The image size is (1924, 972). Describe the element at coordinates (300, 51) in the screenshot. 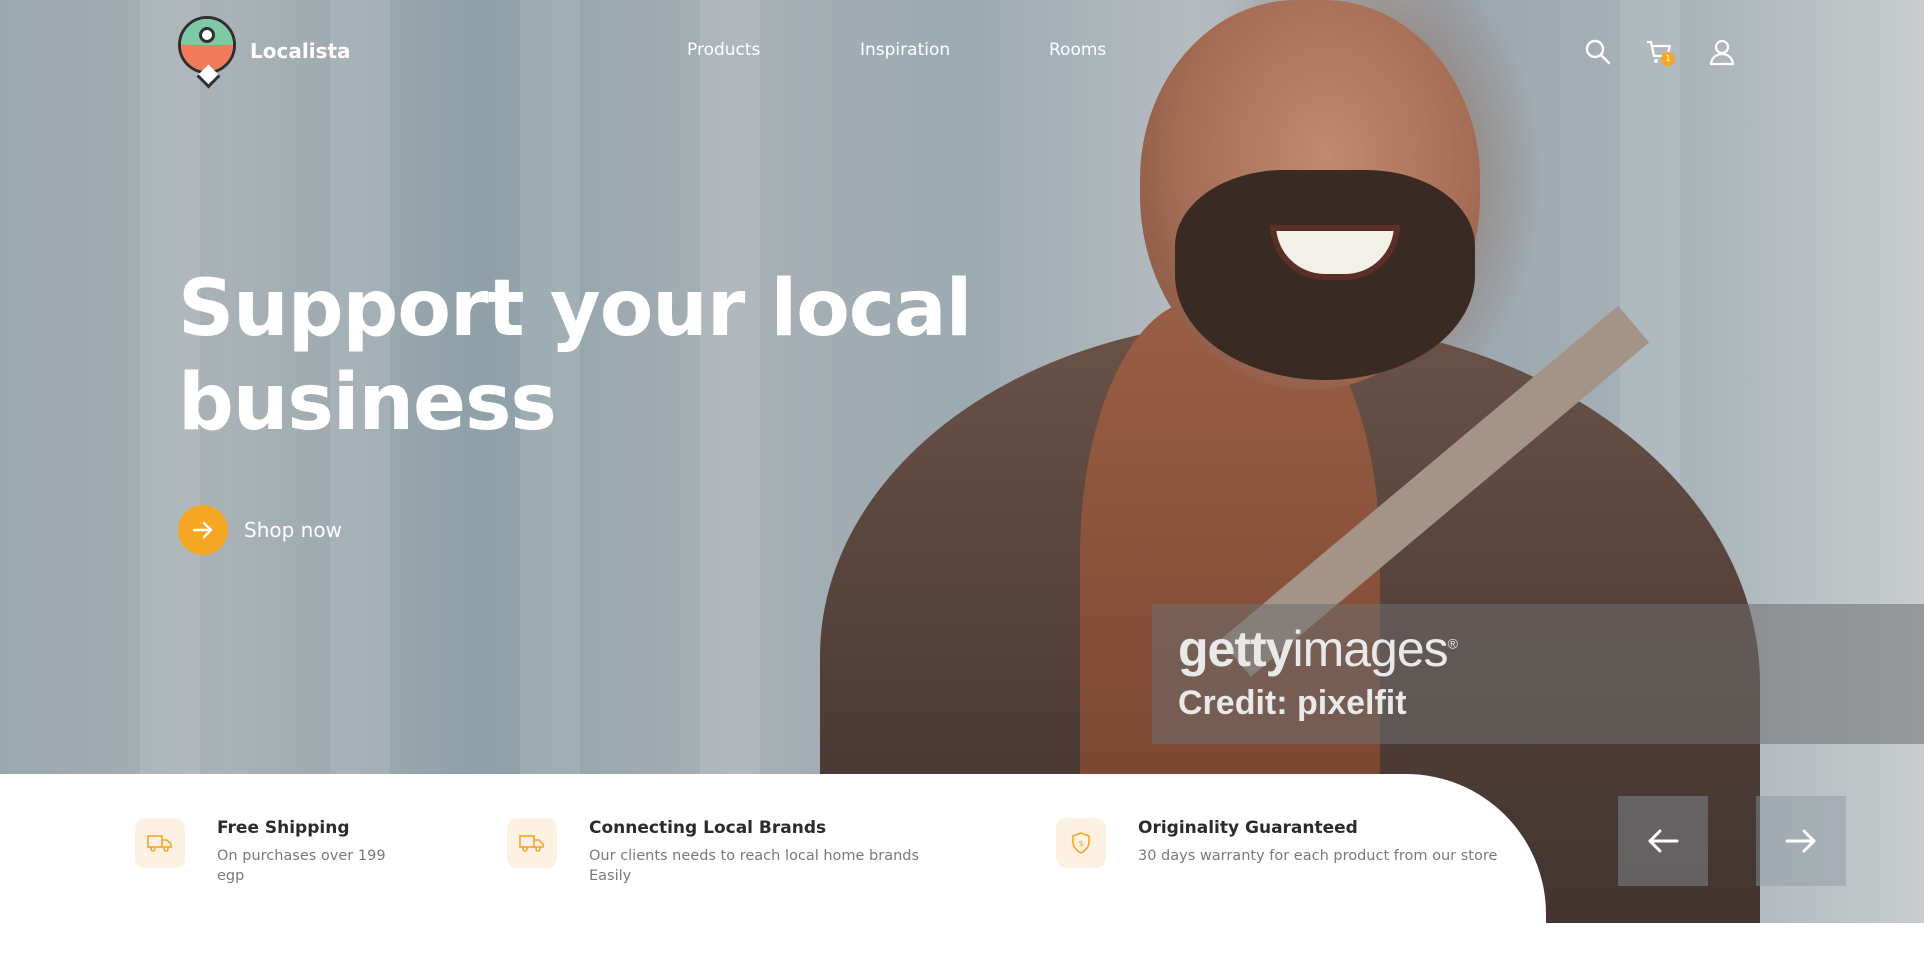

I see `brand-name: Localista` at that location.